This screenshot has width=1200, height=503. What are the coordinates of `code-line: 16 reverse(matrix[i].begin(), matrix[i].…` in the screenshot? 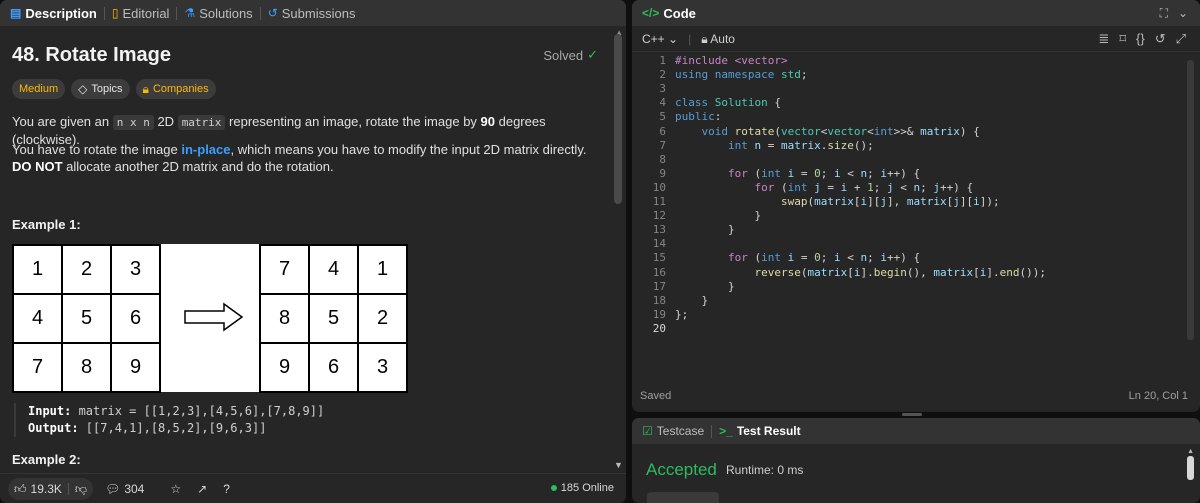 It's located at (839, 273).